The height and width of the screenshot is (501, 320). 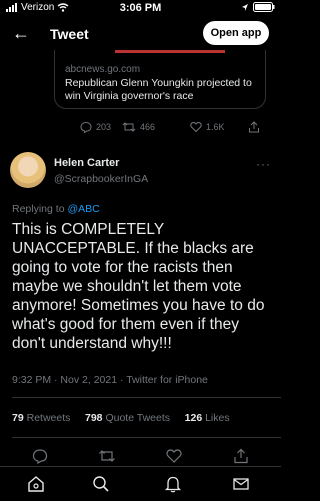 I want to click on previous-tweet-actions: 203 466 1.6K, so click(x=170, y=129).